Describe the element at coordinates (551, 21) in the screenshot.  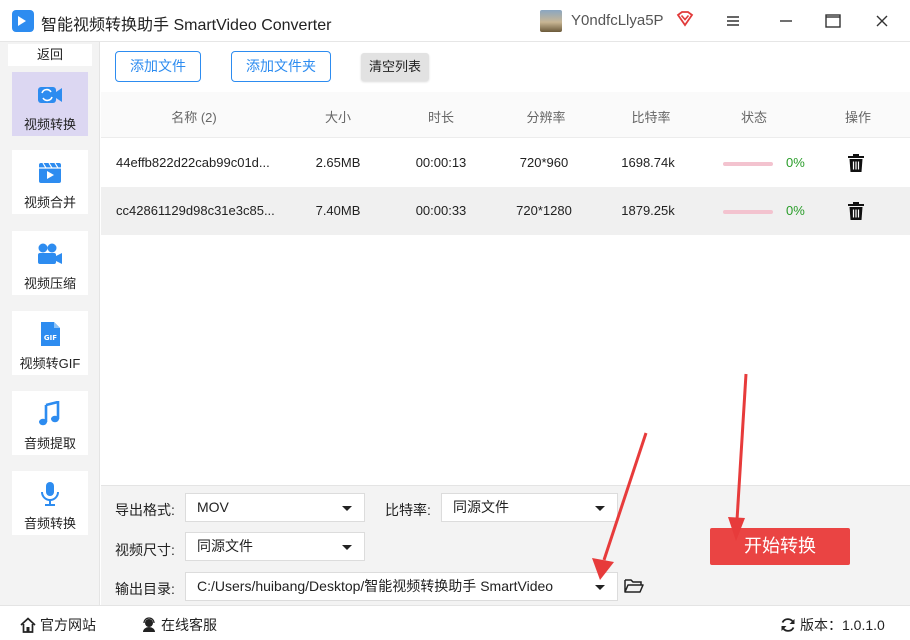
I see `user-avatar` at that location.